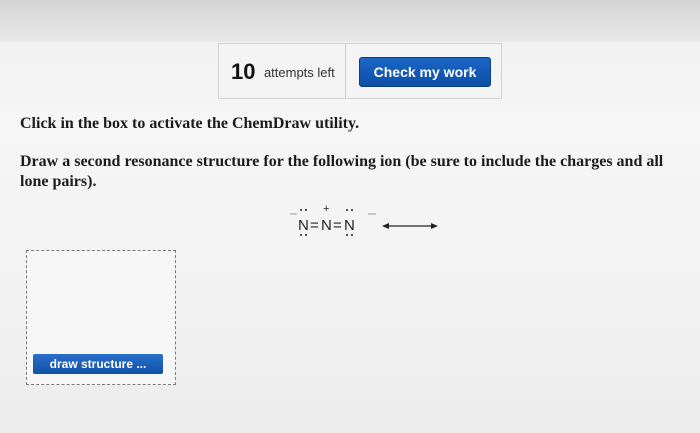 The height and width of the screenshot is (433, 700). What do you see at coordinates (326, 209) in the screenshot?
I see `formal-charge-plus: +` at bounding box center [326, 209].